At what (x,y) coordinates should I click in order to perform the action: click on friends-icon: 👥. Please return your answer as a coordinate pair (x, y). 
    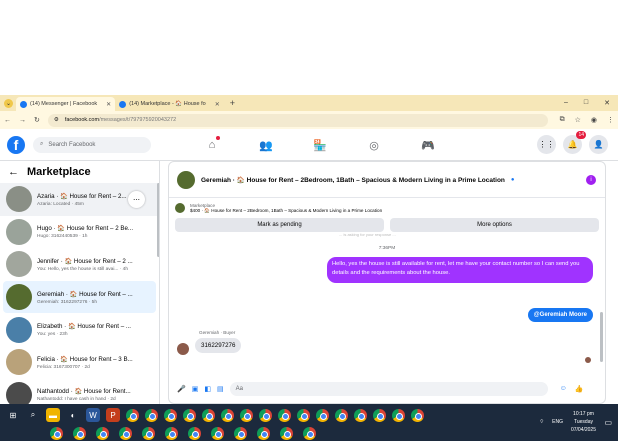
    Looking at the image, I should click on (266, 145).